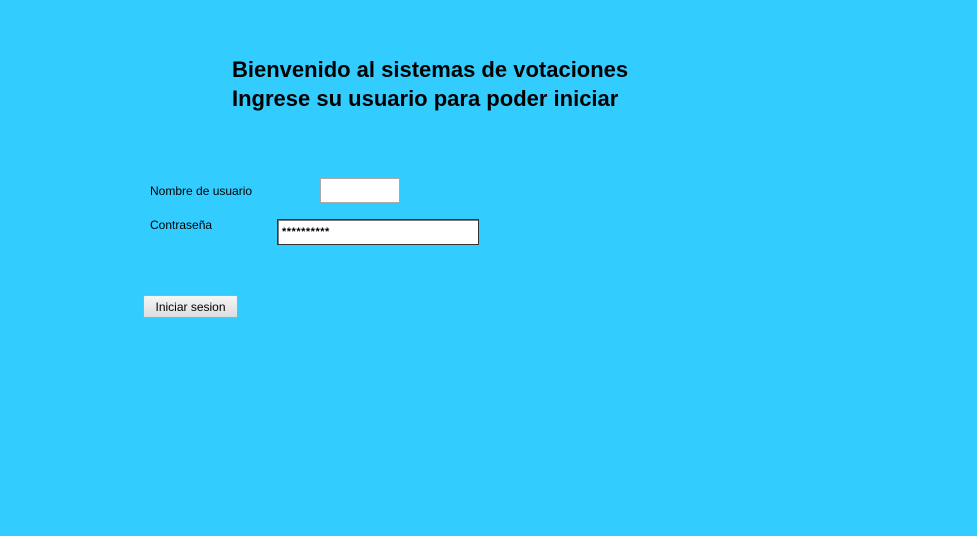 This screenshot has height=536, width=977. What do you see at coordinates (425, 98) in the screenshot?
I see `instruction-heading: Ingrese su usuario para poder iniciar` at bounding box center [425, 98].